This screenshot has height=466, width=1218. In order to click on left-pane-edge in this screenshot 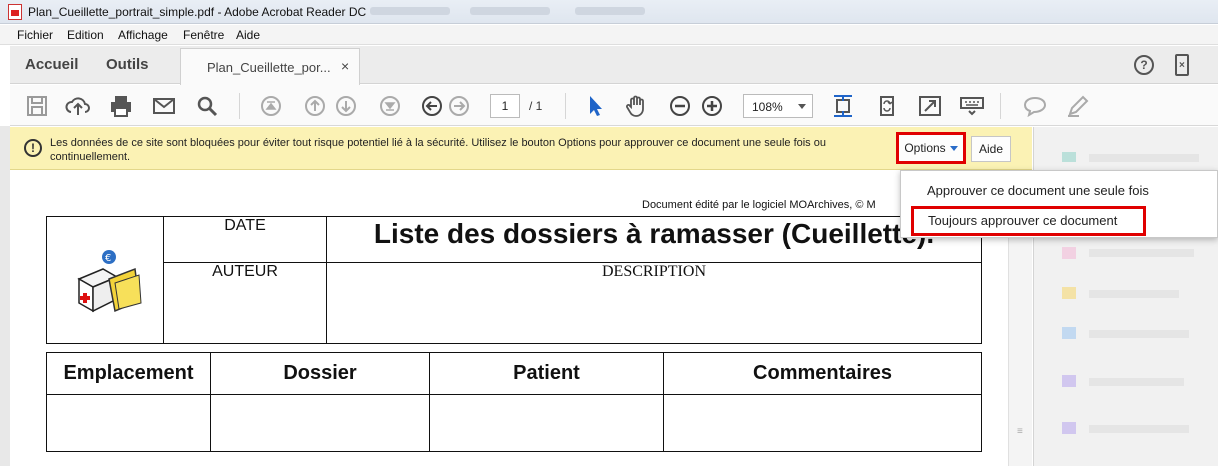, I will do `click(5, 296)`.